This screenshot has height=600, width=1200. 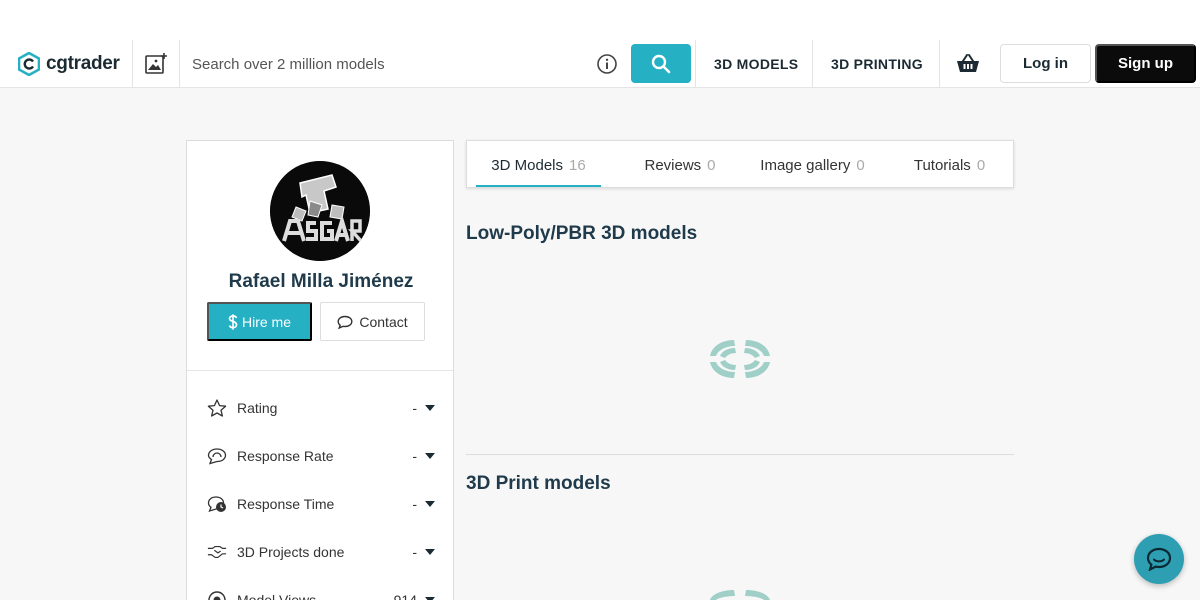 What do you see at coordinates (286, 504) in the screenshot?
I see `stat-label: Response Time` at bounding box center [286, 504].